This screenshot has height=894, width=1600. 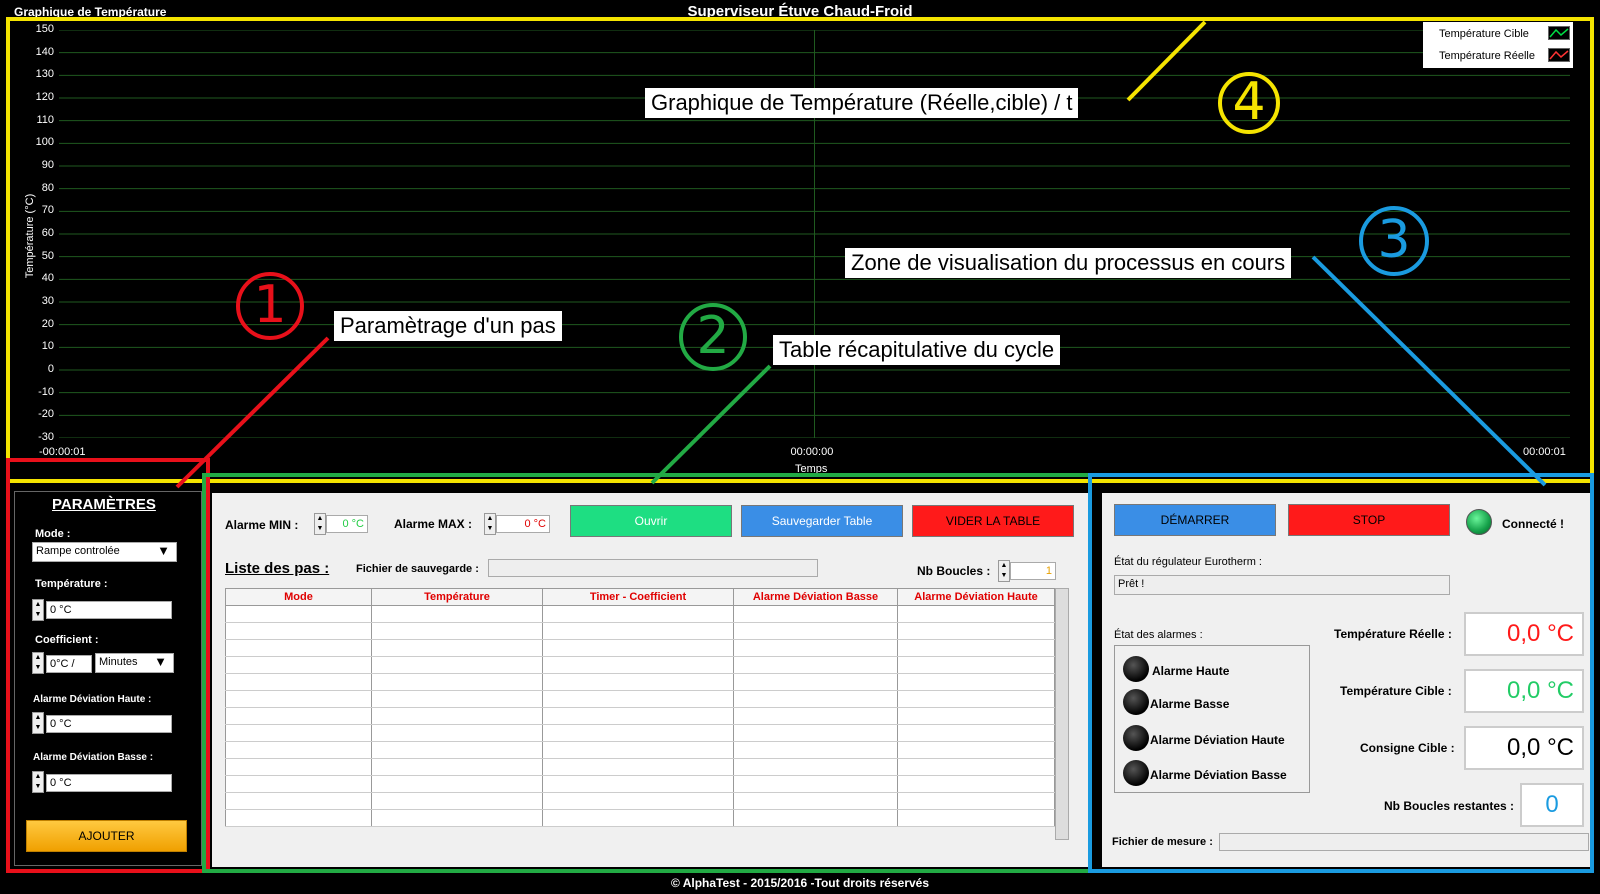 What do you see at coordinates (713, 337) in the screenshot?
I see `annotation-number-2: 2` at bounding box center [713, 337].